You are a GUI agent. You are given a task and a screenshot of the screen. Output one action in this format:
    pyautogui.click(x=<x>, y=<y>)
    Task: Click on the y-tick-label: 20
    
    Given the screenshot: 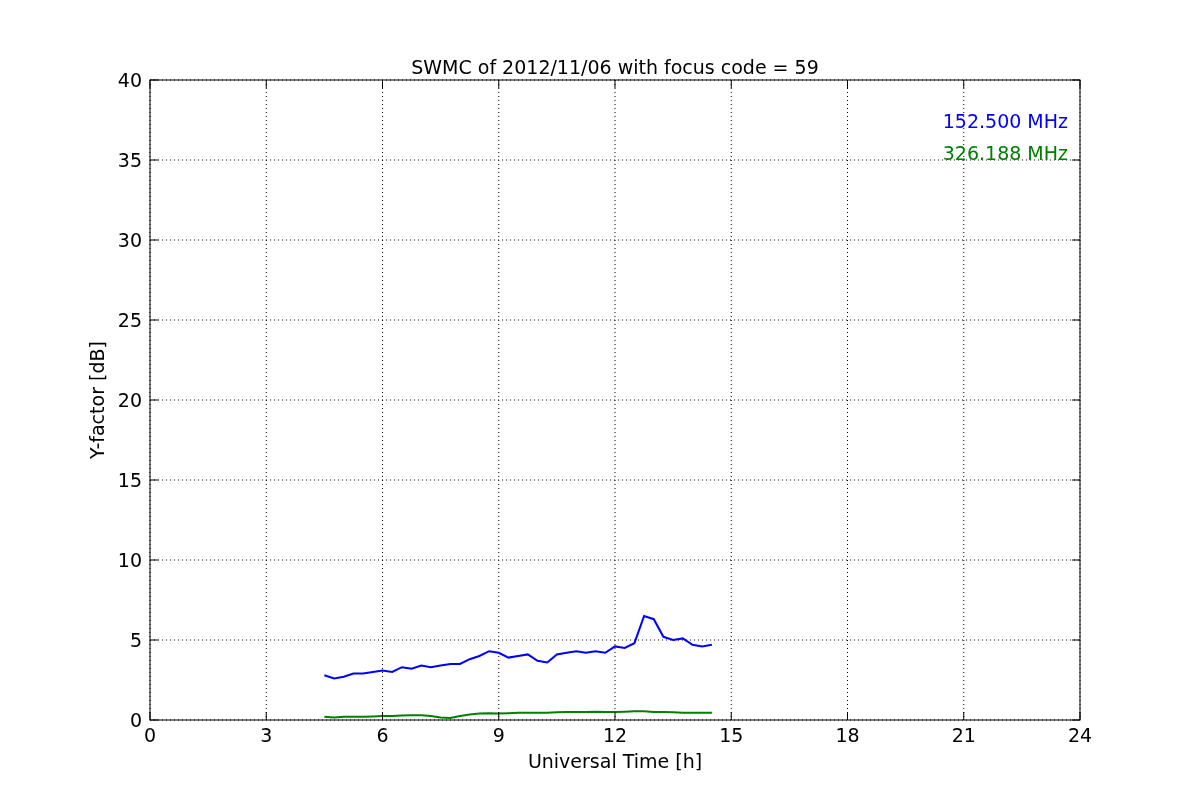 What is the action you would take?
    pyautogui.click(x=129, y=400)
    